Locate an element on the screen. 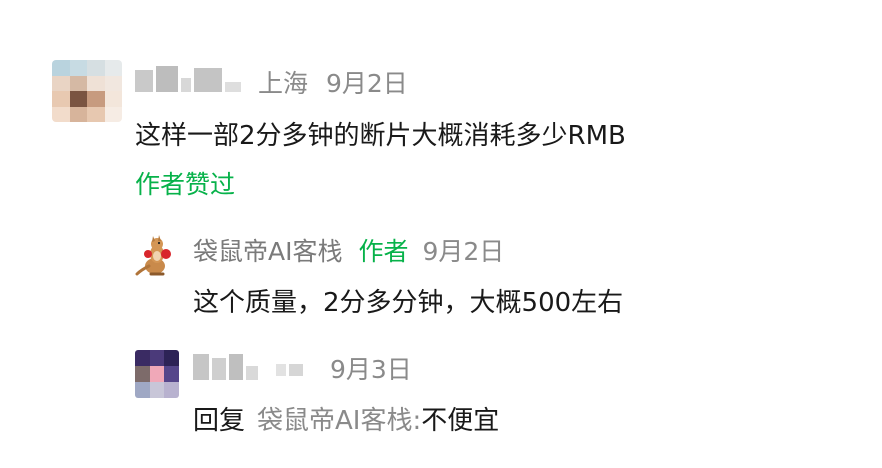  reply-target-name: 袋鼠帝AI客栈: is located at coordinates (339, 421).